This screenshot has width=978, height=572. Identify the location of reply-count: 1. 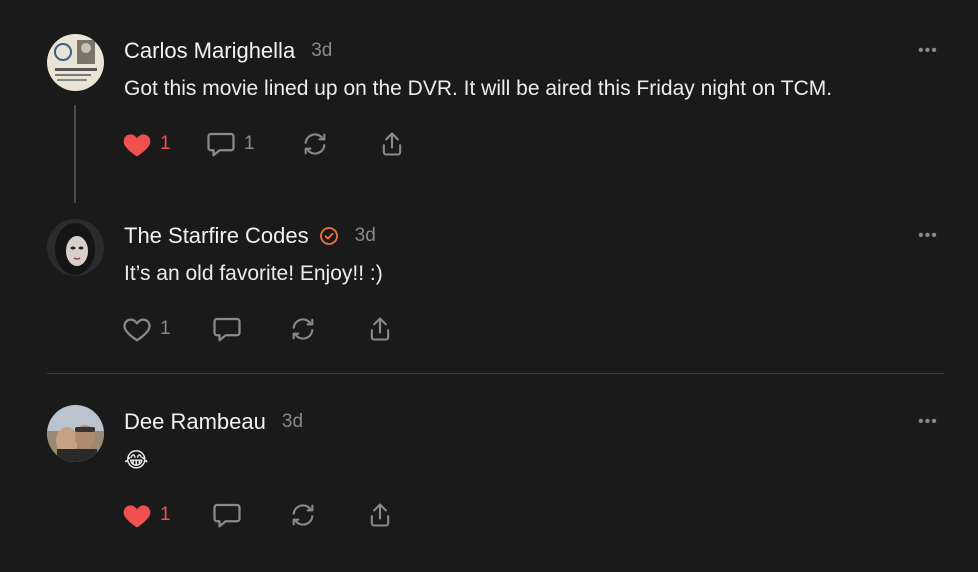
(249, 143).